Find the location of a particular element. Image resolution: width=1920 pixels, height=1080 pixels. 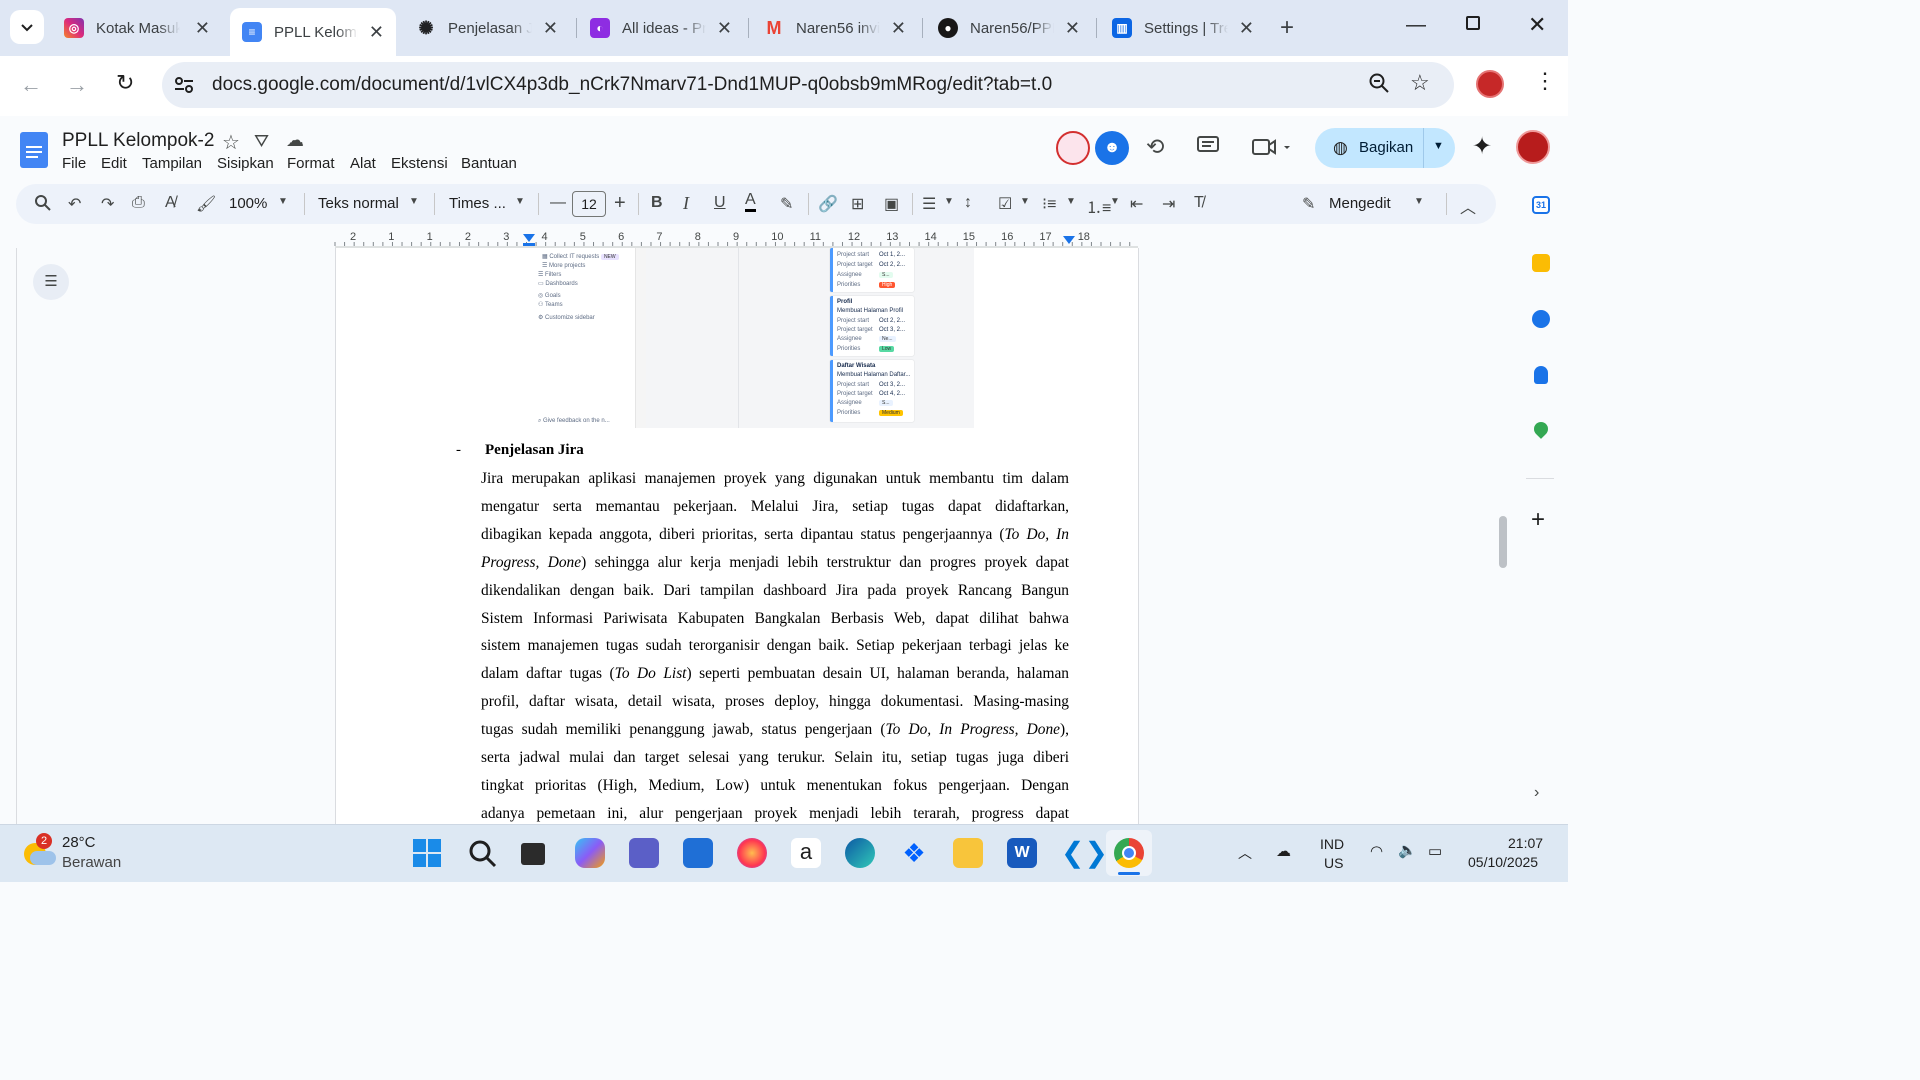

add-comment-icon: ⊞ is located at coordinates (857, 204).